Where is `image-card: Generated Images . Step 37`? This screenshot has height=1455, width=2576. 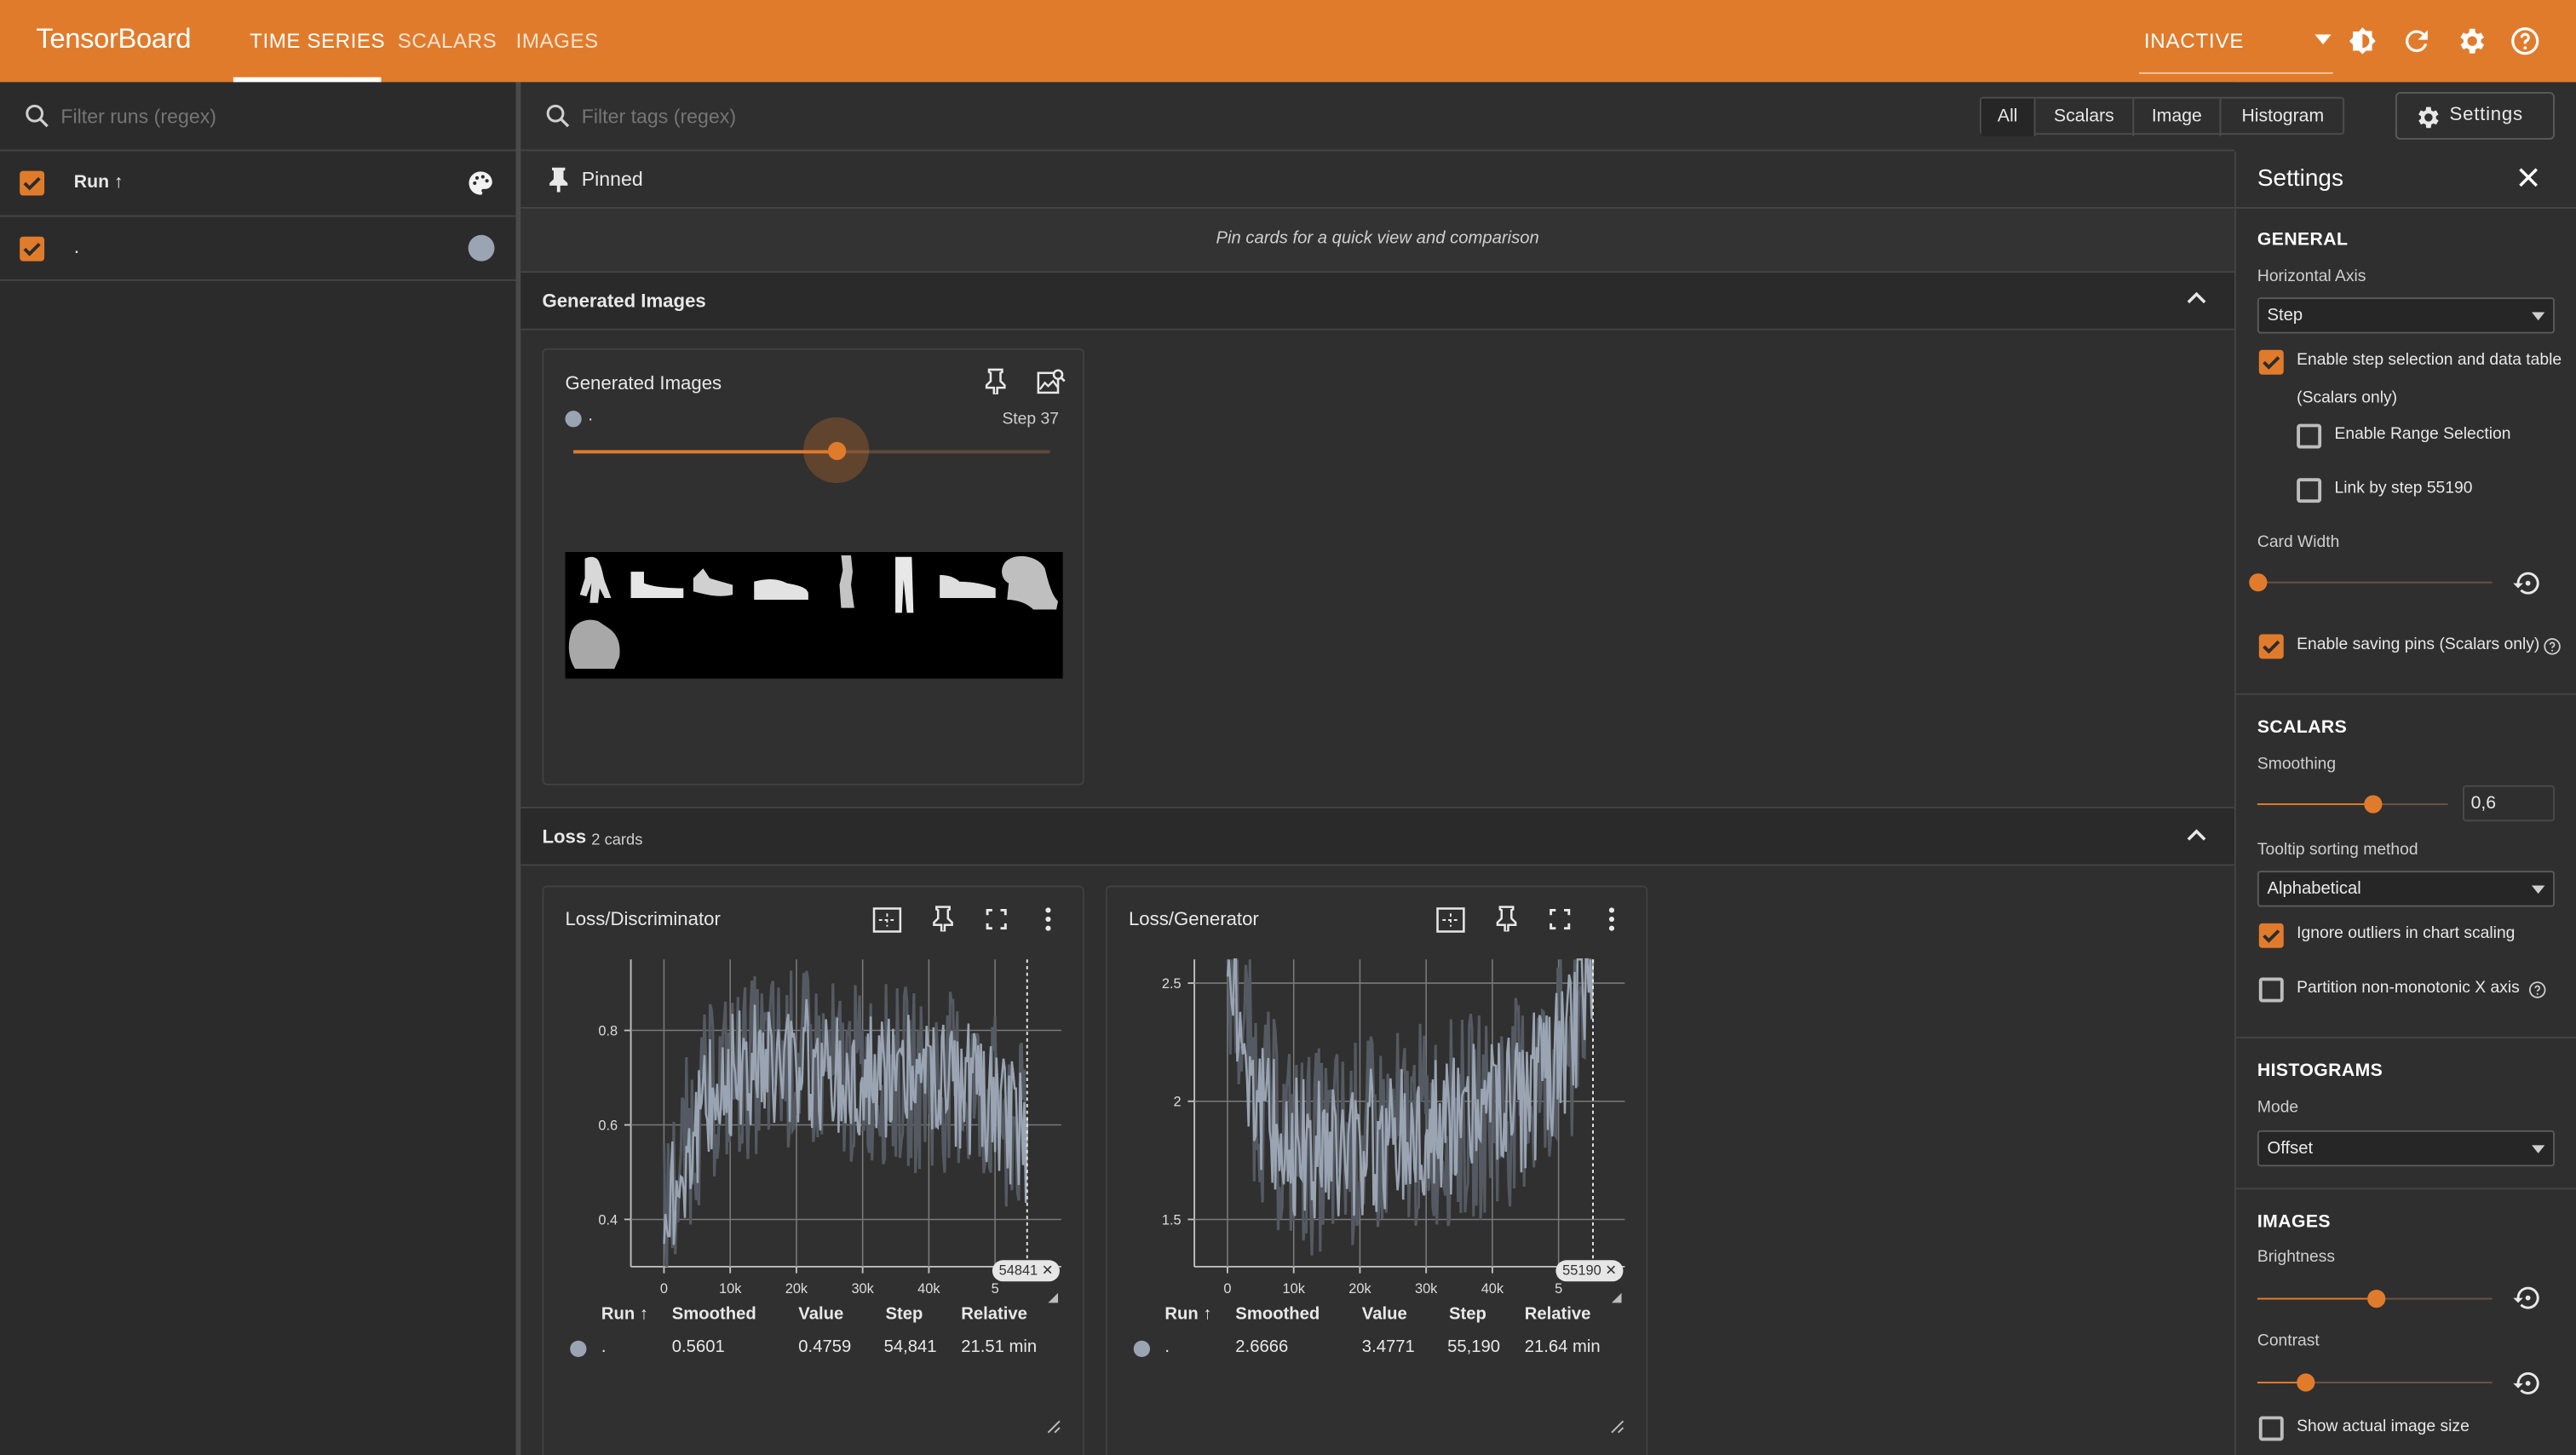 image-card: Generated Images . Step 37 is located at coordinates (813, 566).